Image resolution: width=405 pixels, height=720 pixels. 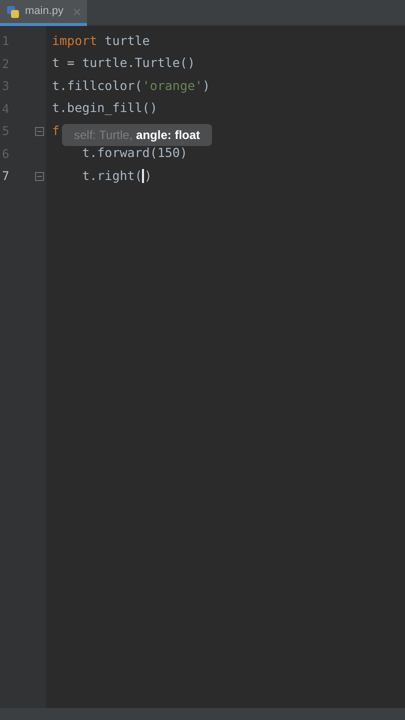 I want to click on file-tab: main.py, so click(x=43, y=13).